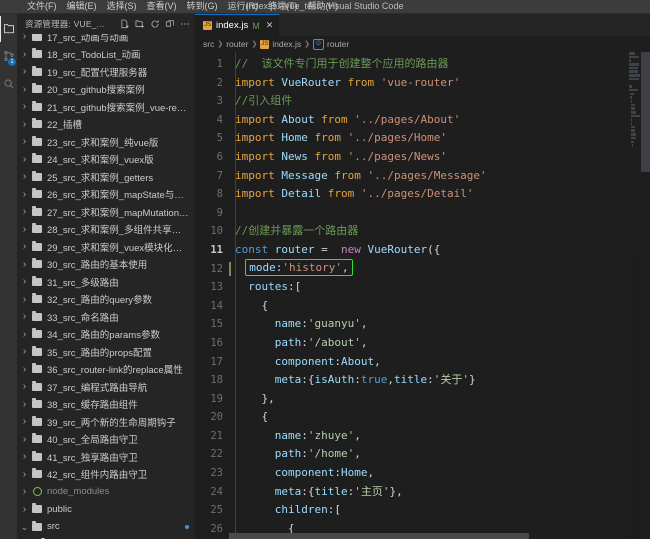 This screenshot has width=650, height=539. What do you see at coordinates (106, 265) in the screenshot?
I see `tree-item: › 30_src_路由的基本使用` at bounding box center [106, 265].